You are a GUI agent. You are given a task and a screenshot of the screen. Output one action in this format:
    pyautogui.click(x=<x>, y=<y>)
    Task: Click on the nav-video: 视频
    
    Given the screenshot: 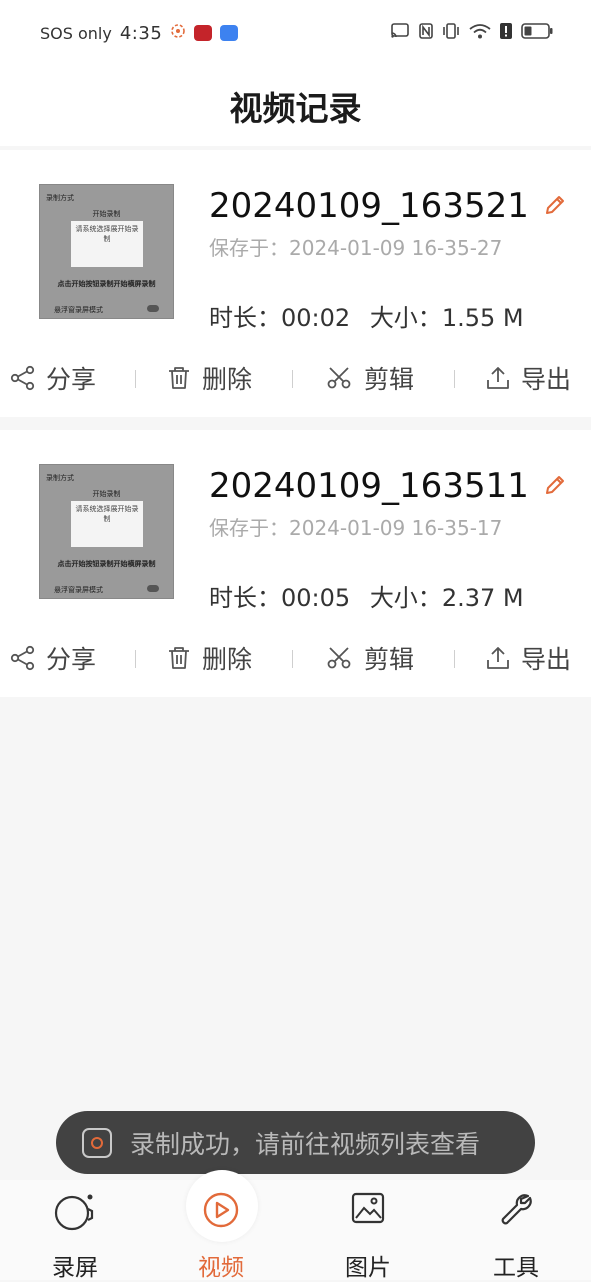 What is the action you would take?
    pyautogui.click(x=221, y=1230)
    